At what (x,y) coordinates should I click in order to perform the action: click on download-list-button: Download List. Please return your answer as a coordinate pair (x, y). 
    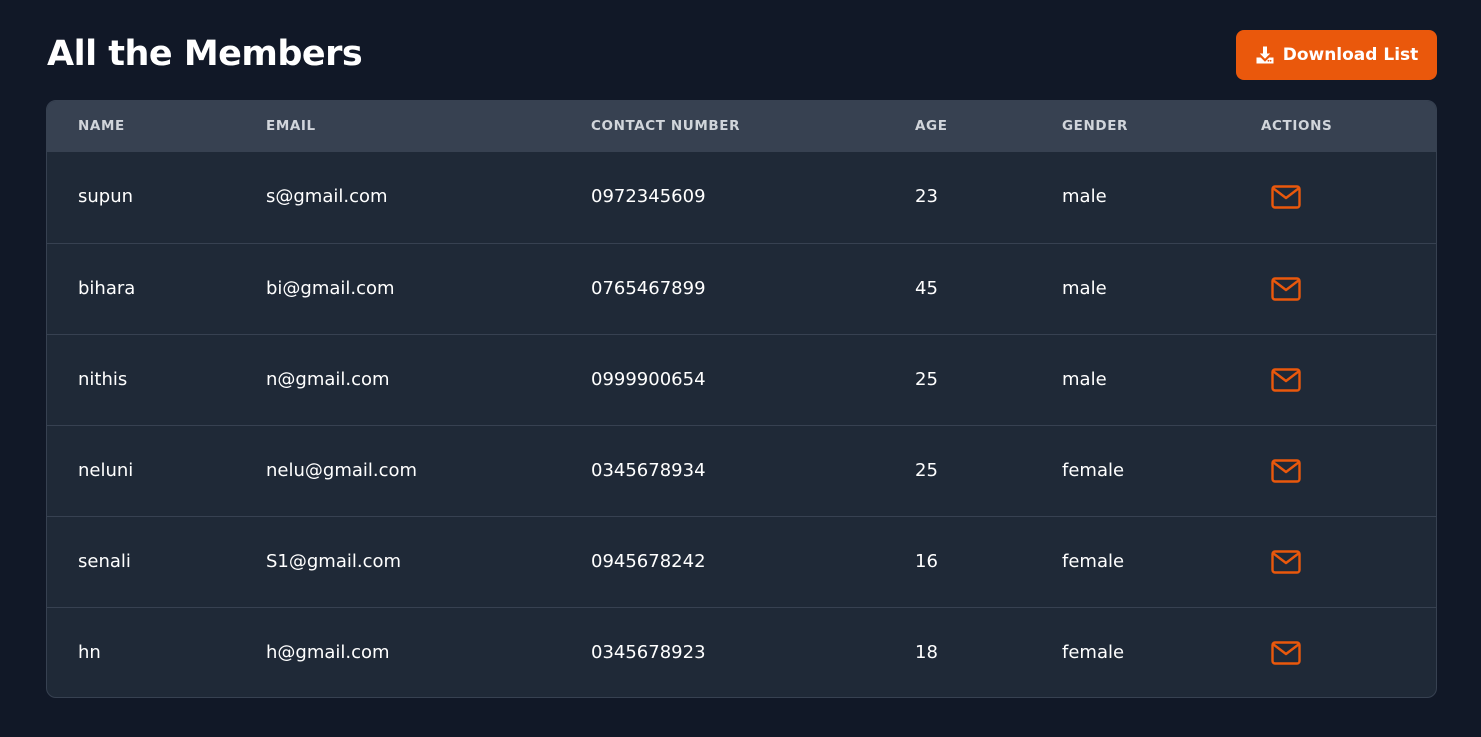
    Looking at the image, I should click on (1336, 55).